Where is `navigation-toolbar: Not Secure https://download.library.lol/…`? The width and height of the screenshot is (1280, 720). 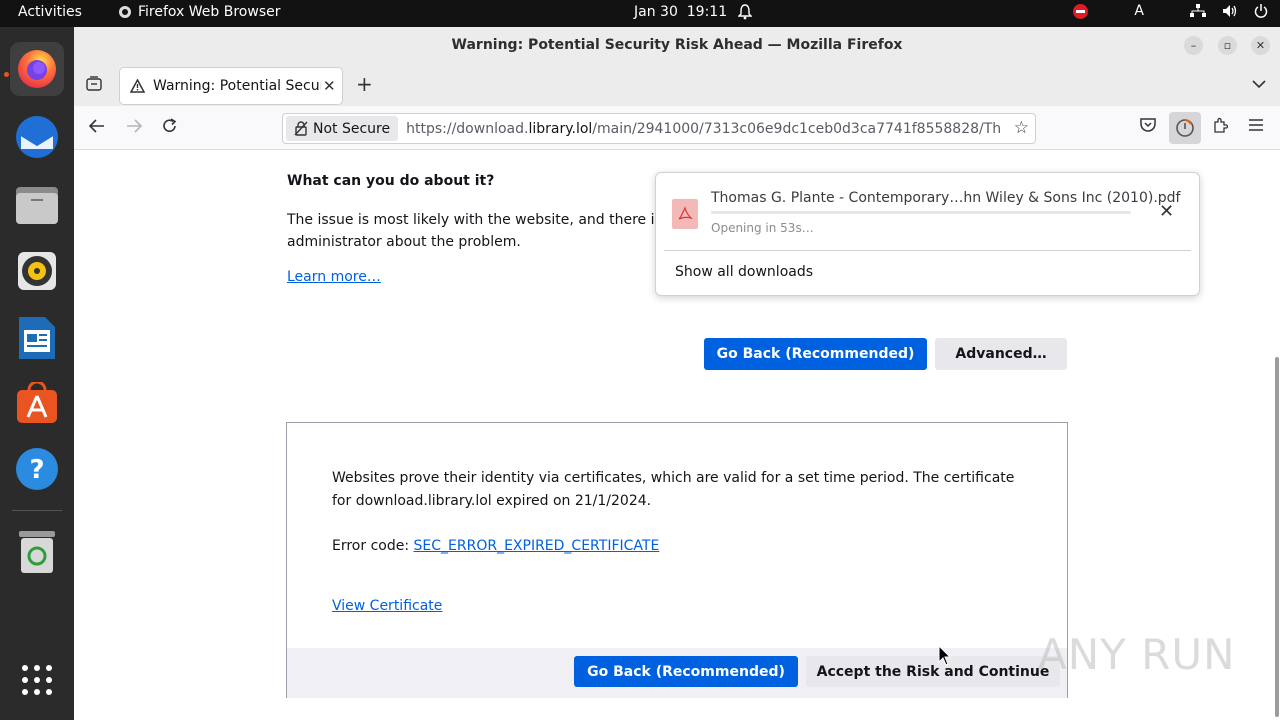 navigation-toolbar: Not Secure https://download.library.lol/… is located at coordinates (677, 128).